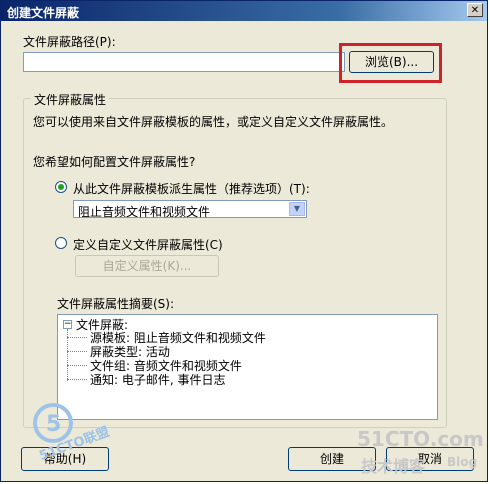 Image resolution: width=490 pixels, height=484 pixels. Describe the element at coordinates (297, 209) in the screenshot. I see `chevron-down-icon: ▼` at that location.